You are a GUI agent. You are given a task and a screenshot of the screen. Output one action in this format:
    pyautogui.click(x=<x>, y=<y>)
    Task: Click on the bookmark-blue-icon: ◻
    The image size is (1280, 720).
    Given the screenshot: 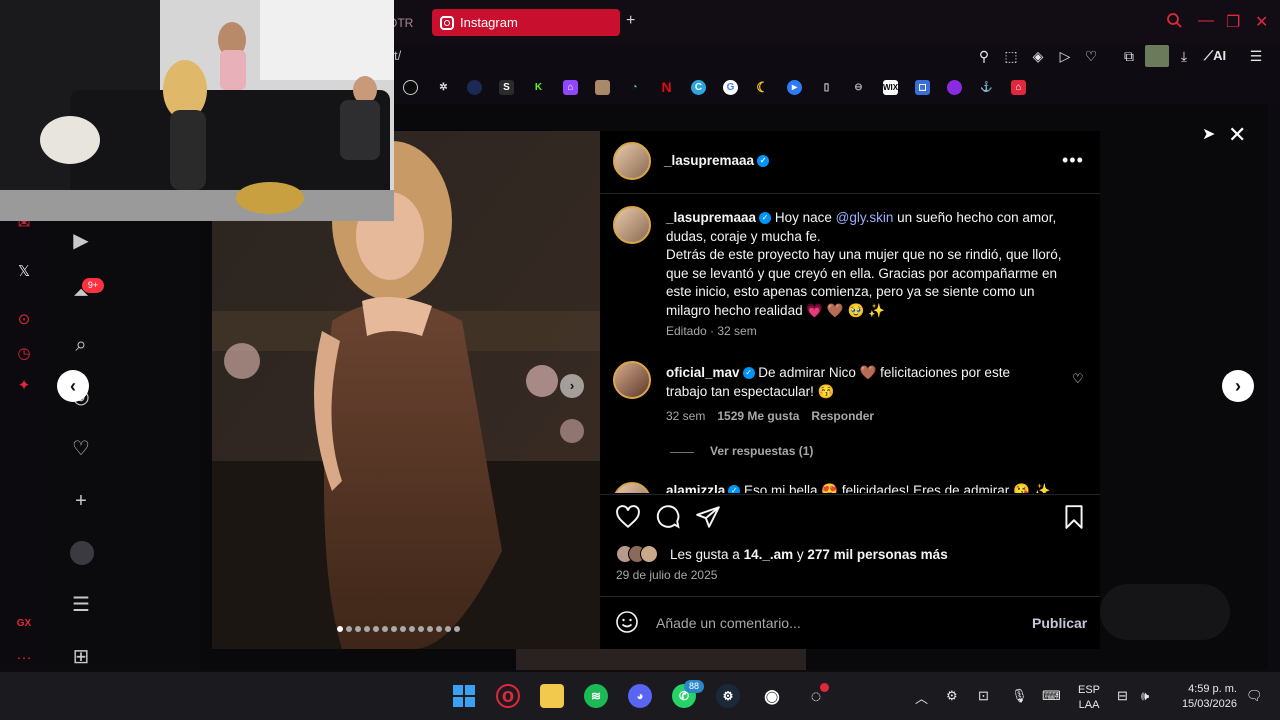 What is the action you would take?
    pyautogui.click(x=922, y=87)
    